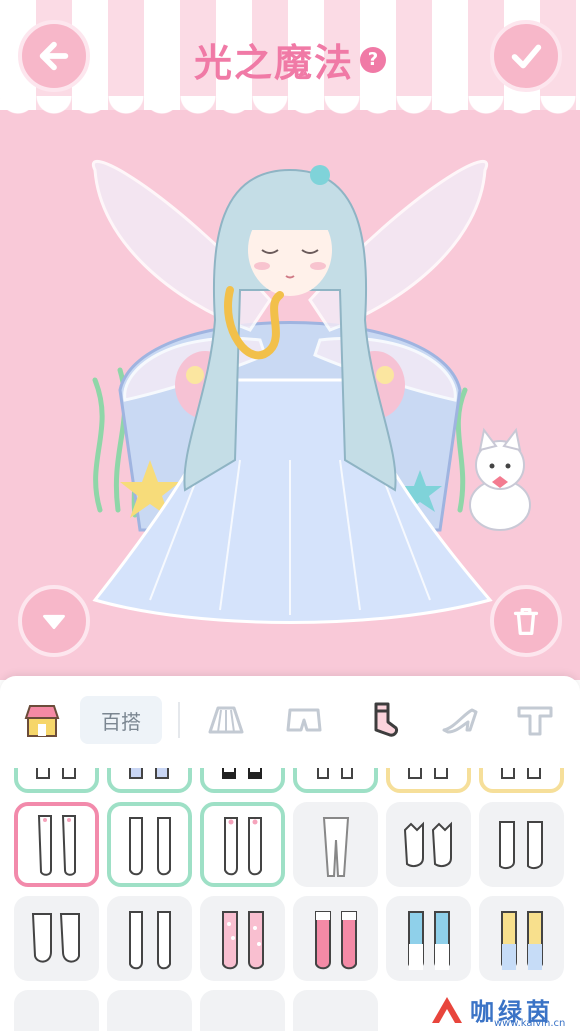 The width and height of the screenshot is (580, 1031). I want to click on tab-shop, so click(42, 720).